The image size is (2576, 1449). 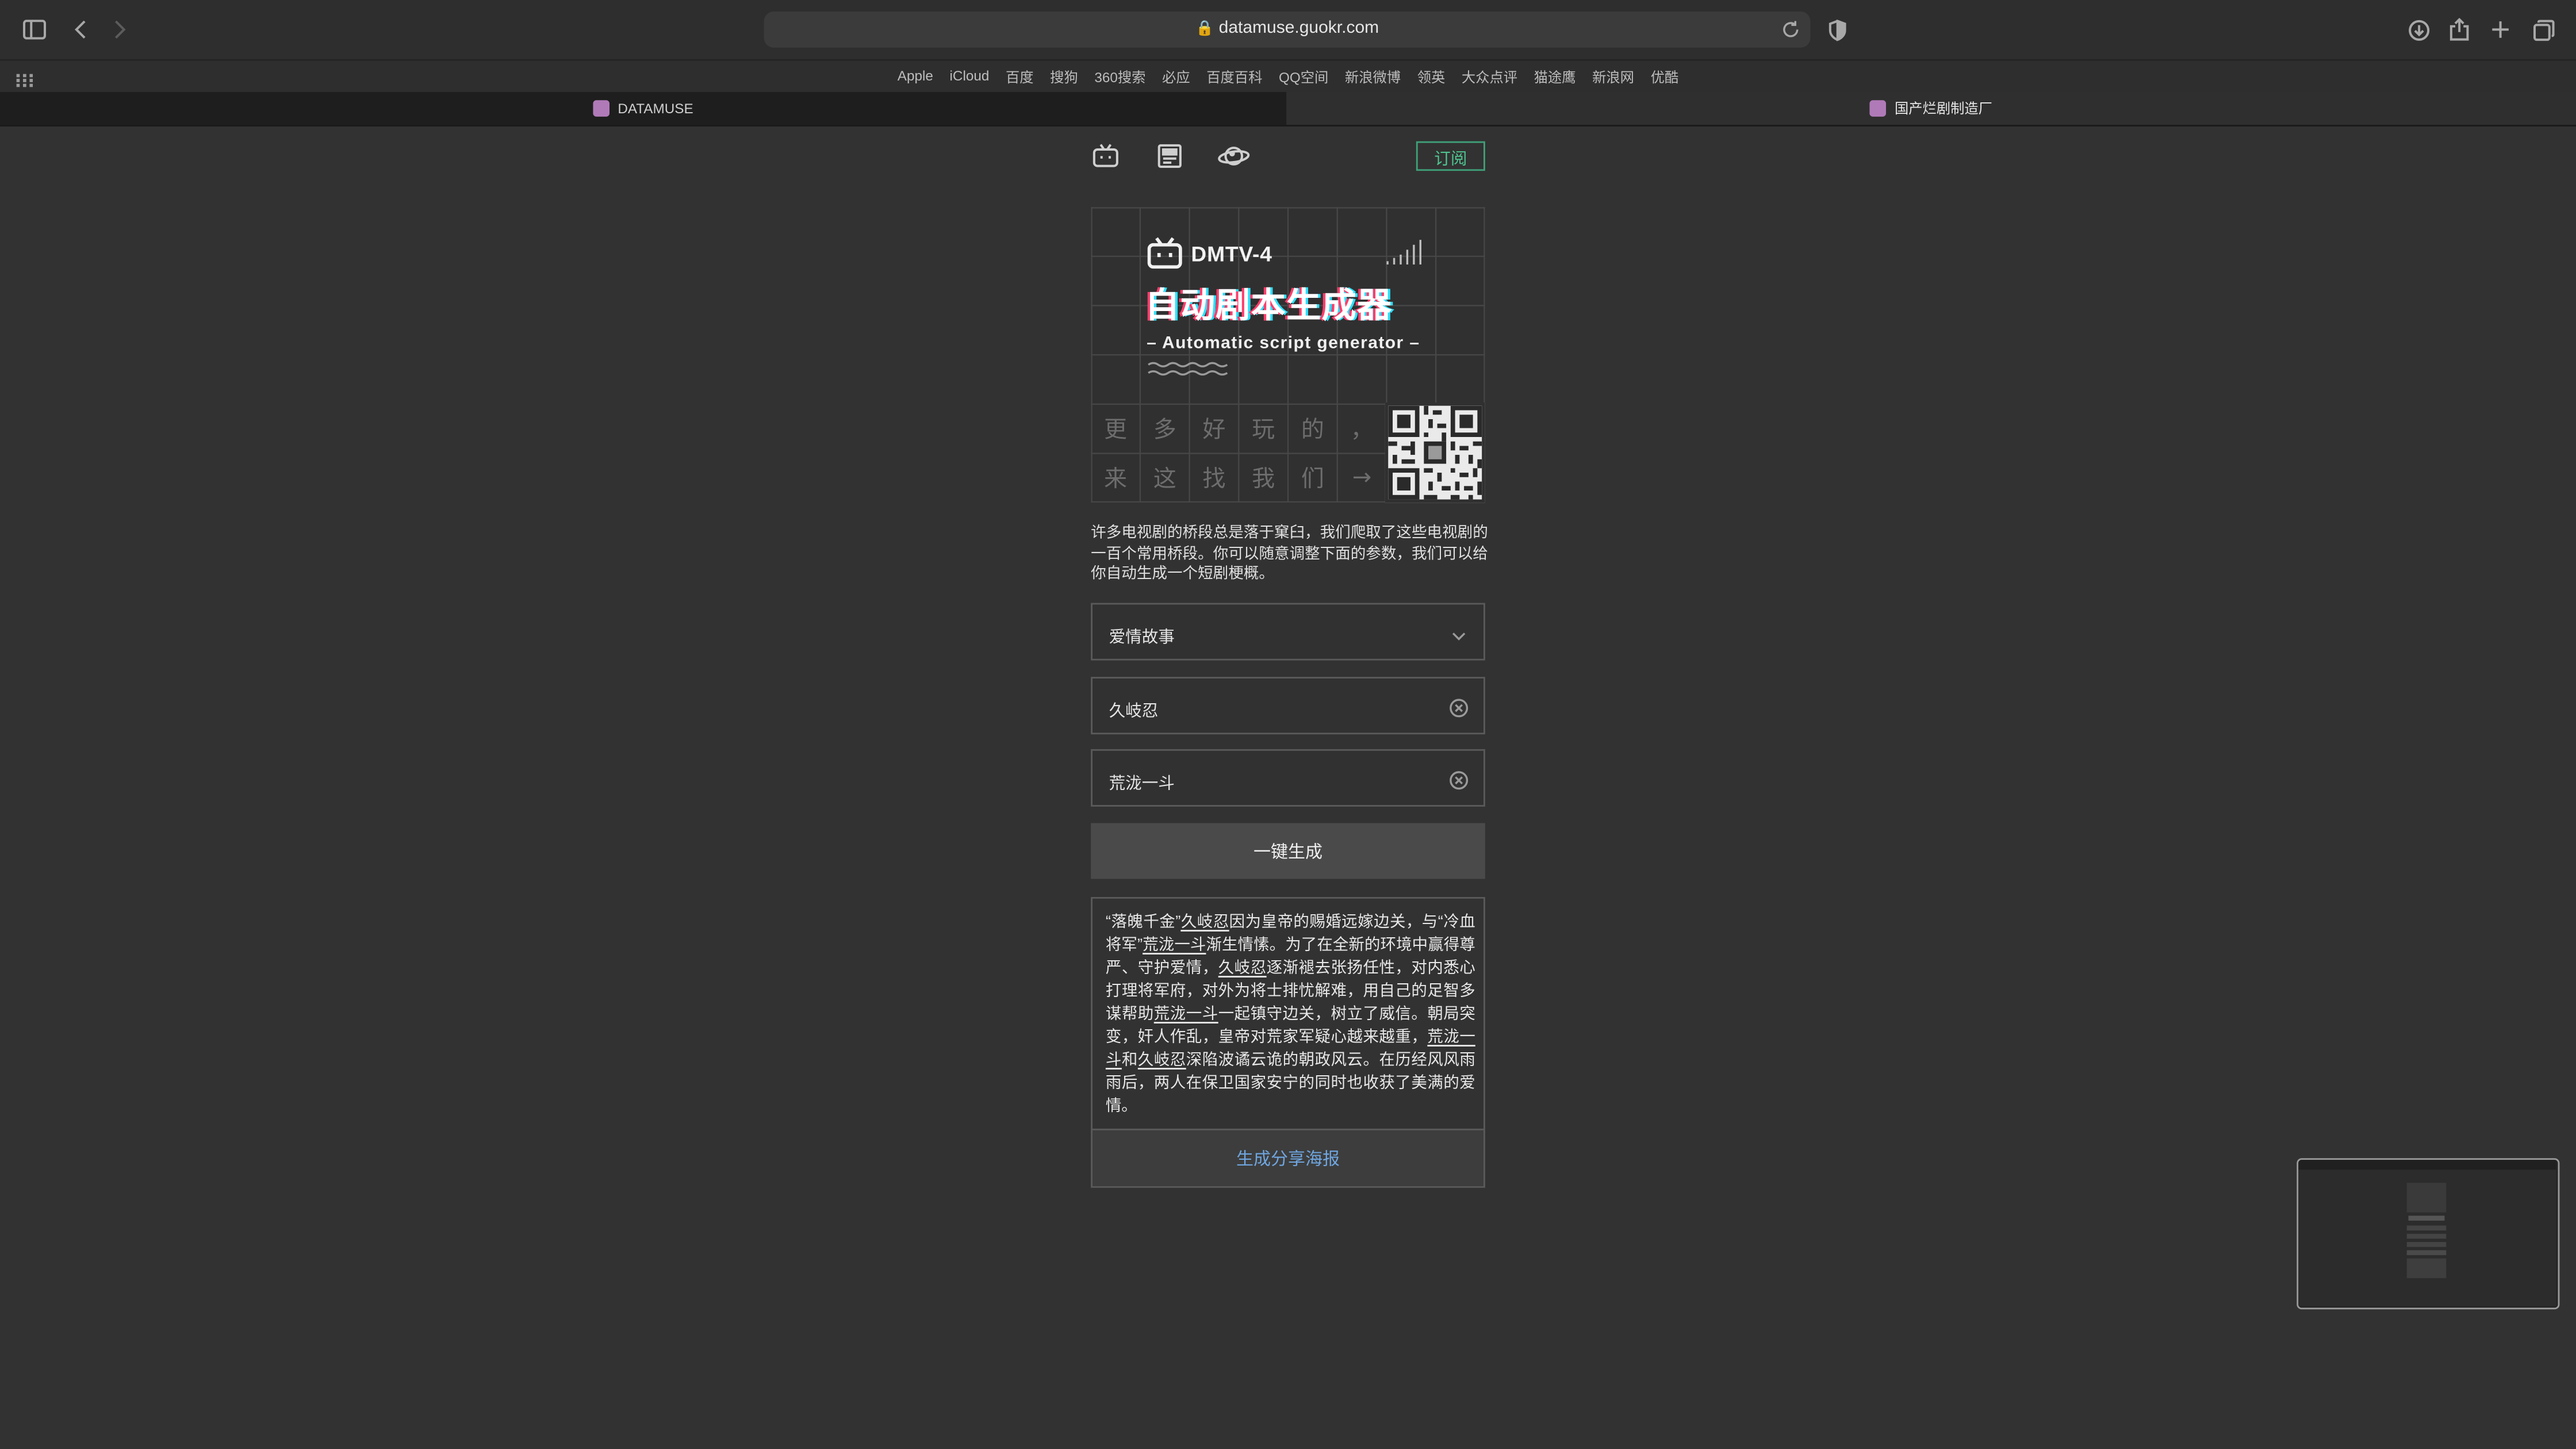 I want to click on favorite-link: QQ空间, so click(x=1304, y=77).